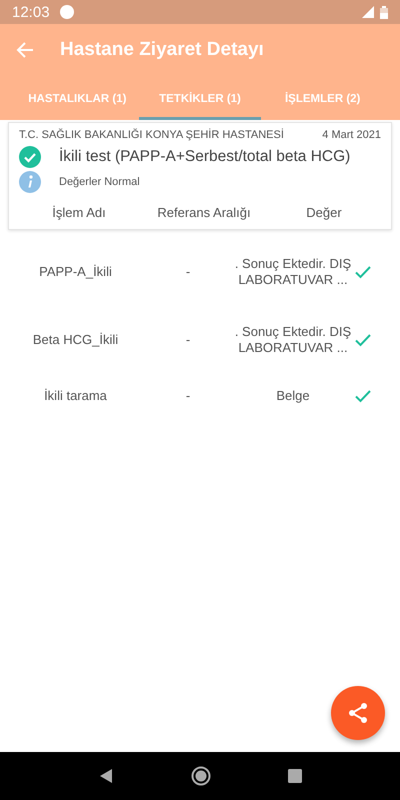 This screenshot has height=800, width=400. What do you see at coordinates (31, 12) in the screenshot?
I see `status-time: 12:03` at bounding box center [31, 12].